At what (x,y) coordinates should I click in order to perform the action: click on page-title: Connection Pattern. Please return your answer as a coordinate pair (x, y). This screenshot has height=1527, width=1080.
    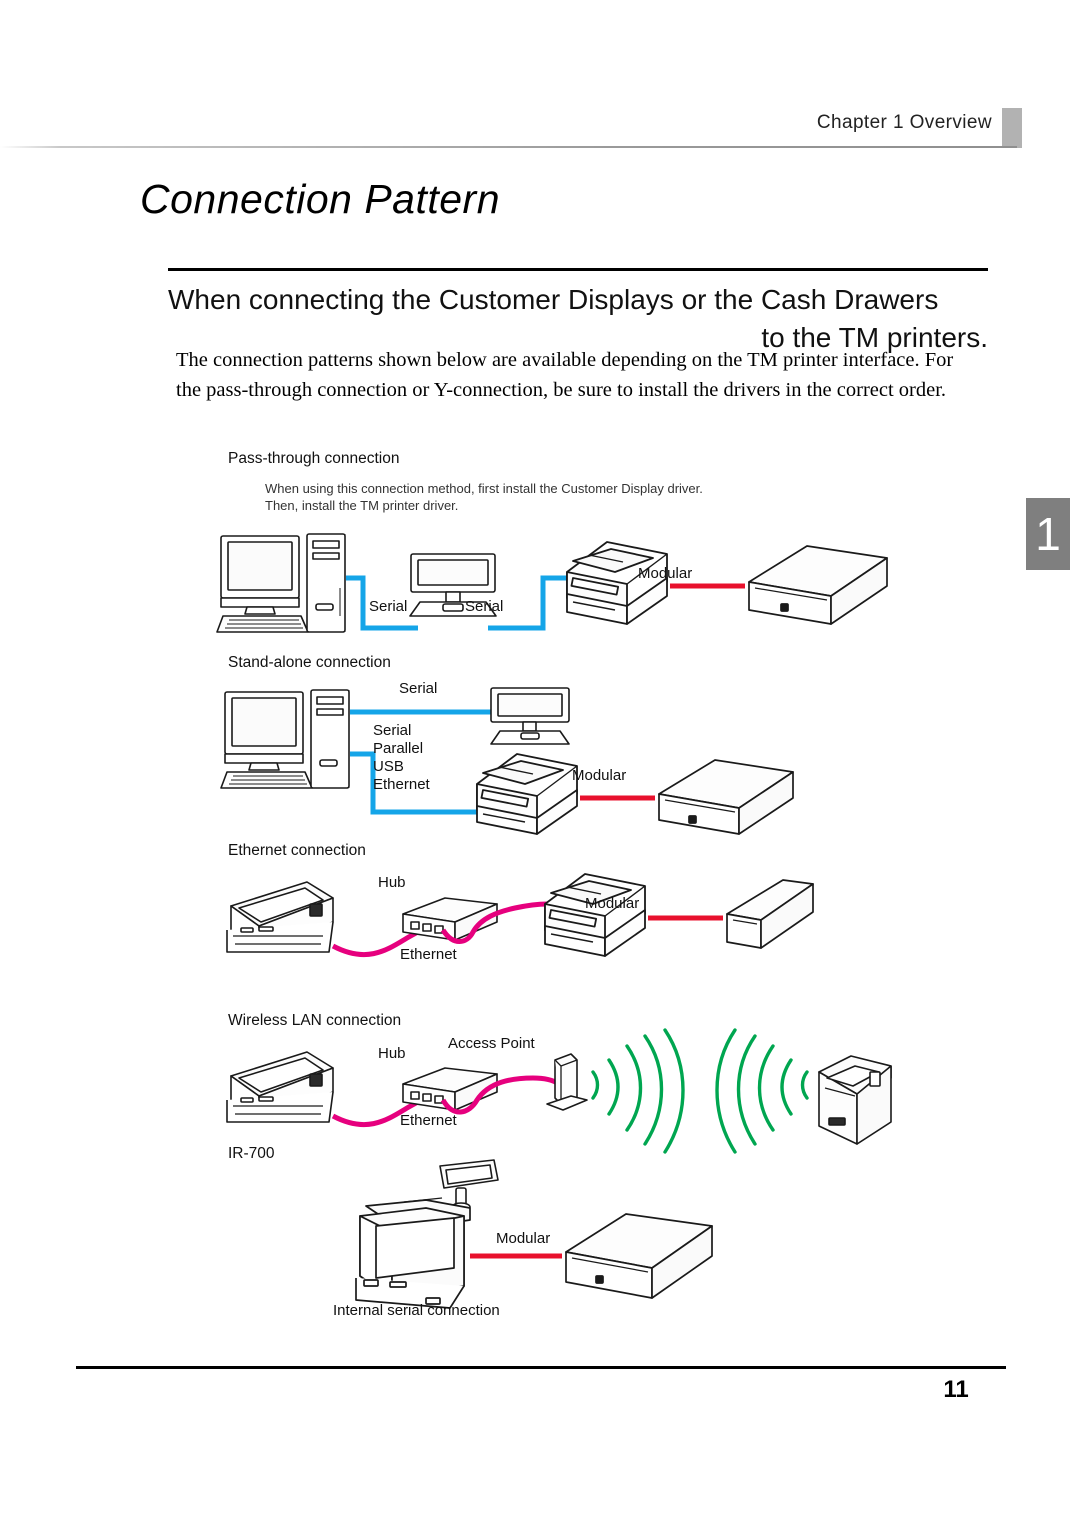
    Looking at the image, I should click on (320, 199).